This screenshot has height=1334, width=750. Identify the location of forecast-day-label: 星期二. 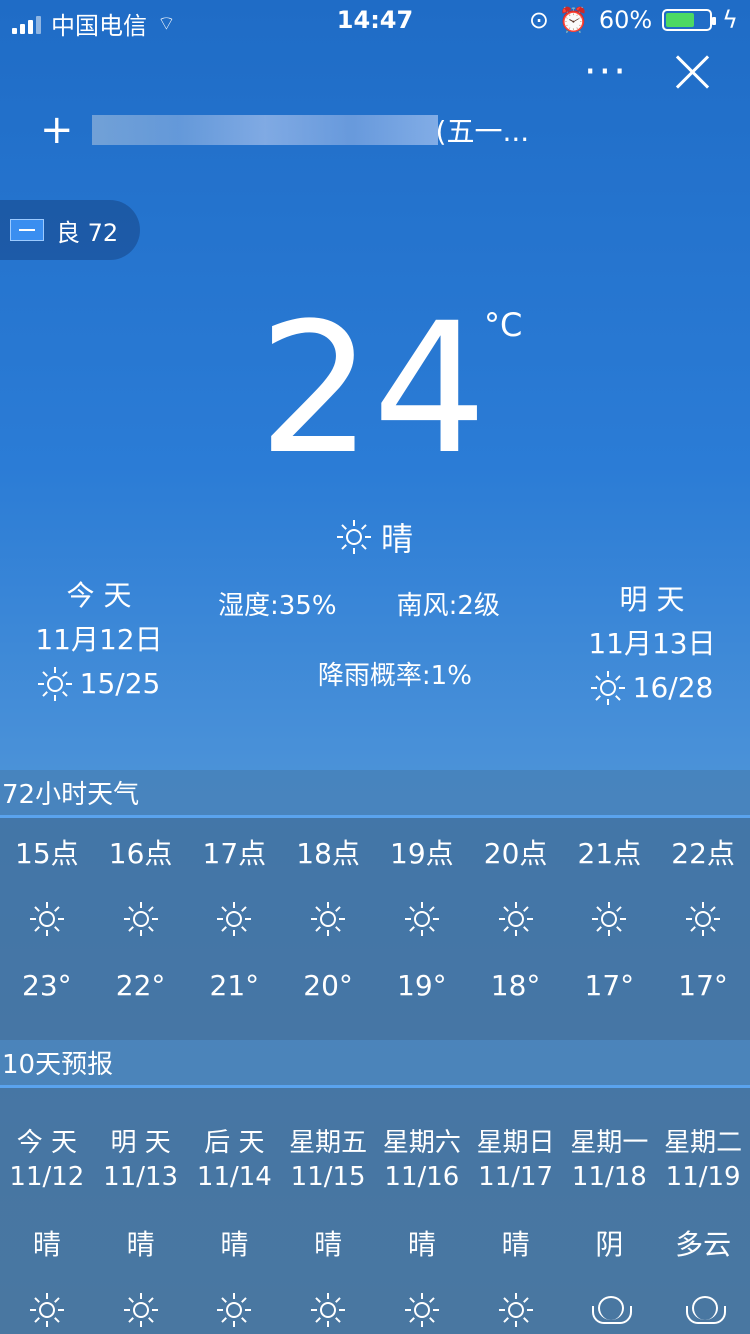
(703, 1143).